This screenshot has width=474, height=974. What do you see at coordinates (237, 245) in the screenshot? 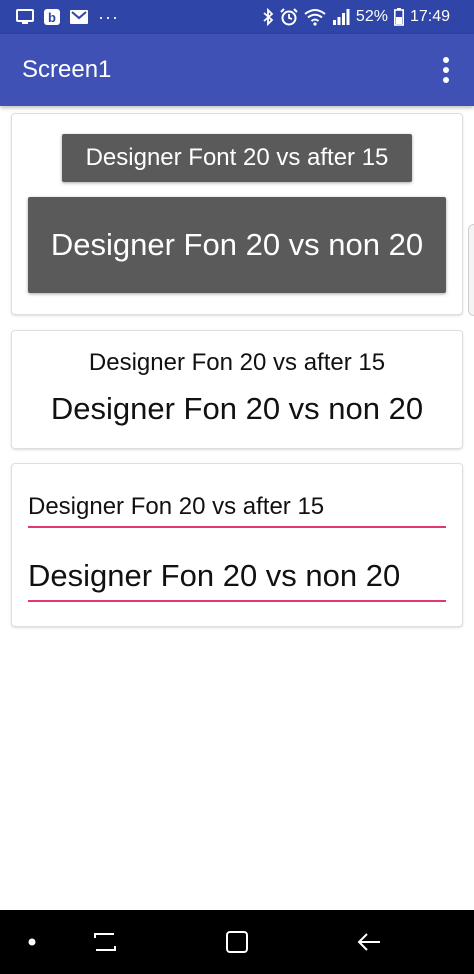
I see `designer-font-non-20-button: Designer Fon 20 vs non 20` at bounding box center [237, 245].